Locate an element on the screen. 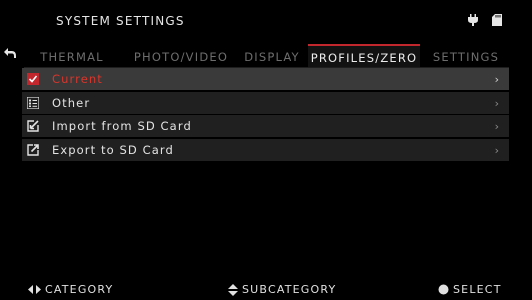  tab-settings: SETTINGS is located at coordinates (466, 55).